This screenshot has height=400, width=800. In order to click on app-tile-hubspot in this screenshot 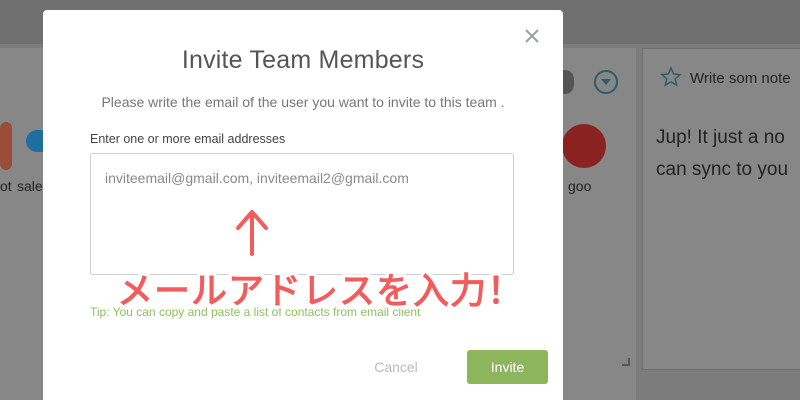, I will do `click(6, 146)`.